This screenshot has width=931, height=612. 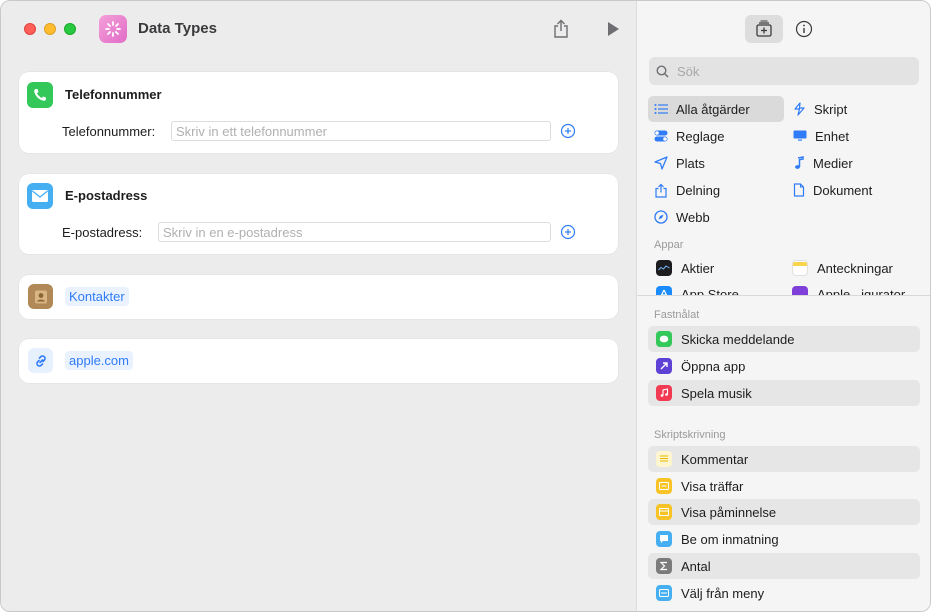 I want to click on url-token: apple.com, so click(x=99, y=360).